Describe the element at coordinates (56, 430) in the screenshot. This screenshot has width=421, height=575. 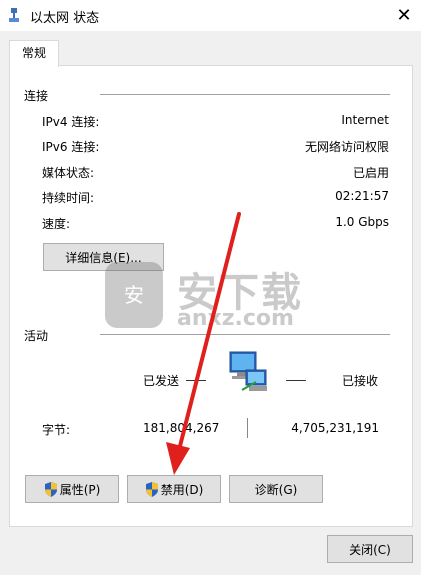
I see `bytes-label: 字节:` at that location.